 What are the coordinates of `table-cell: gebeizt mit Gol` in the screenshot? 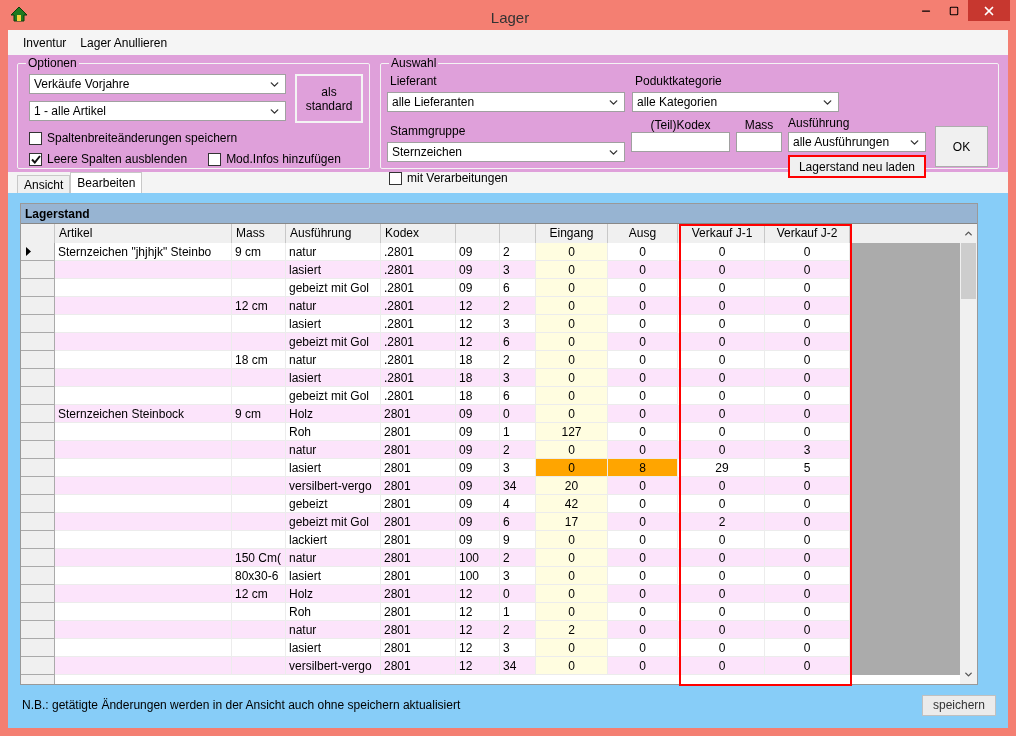 It's located at (333, 522).